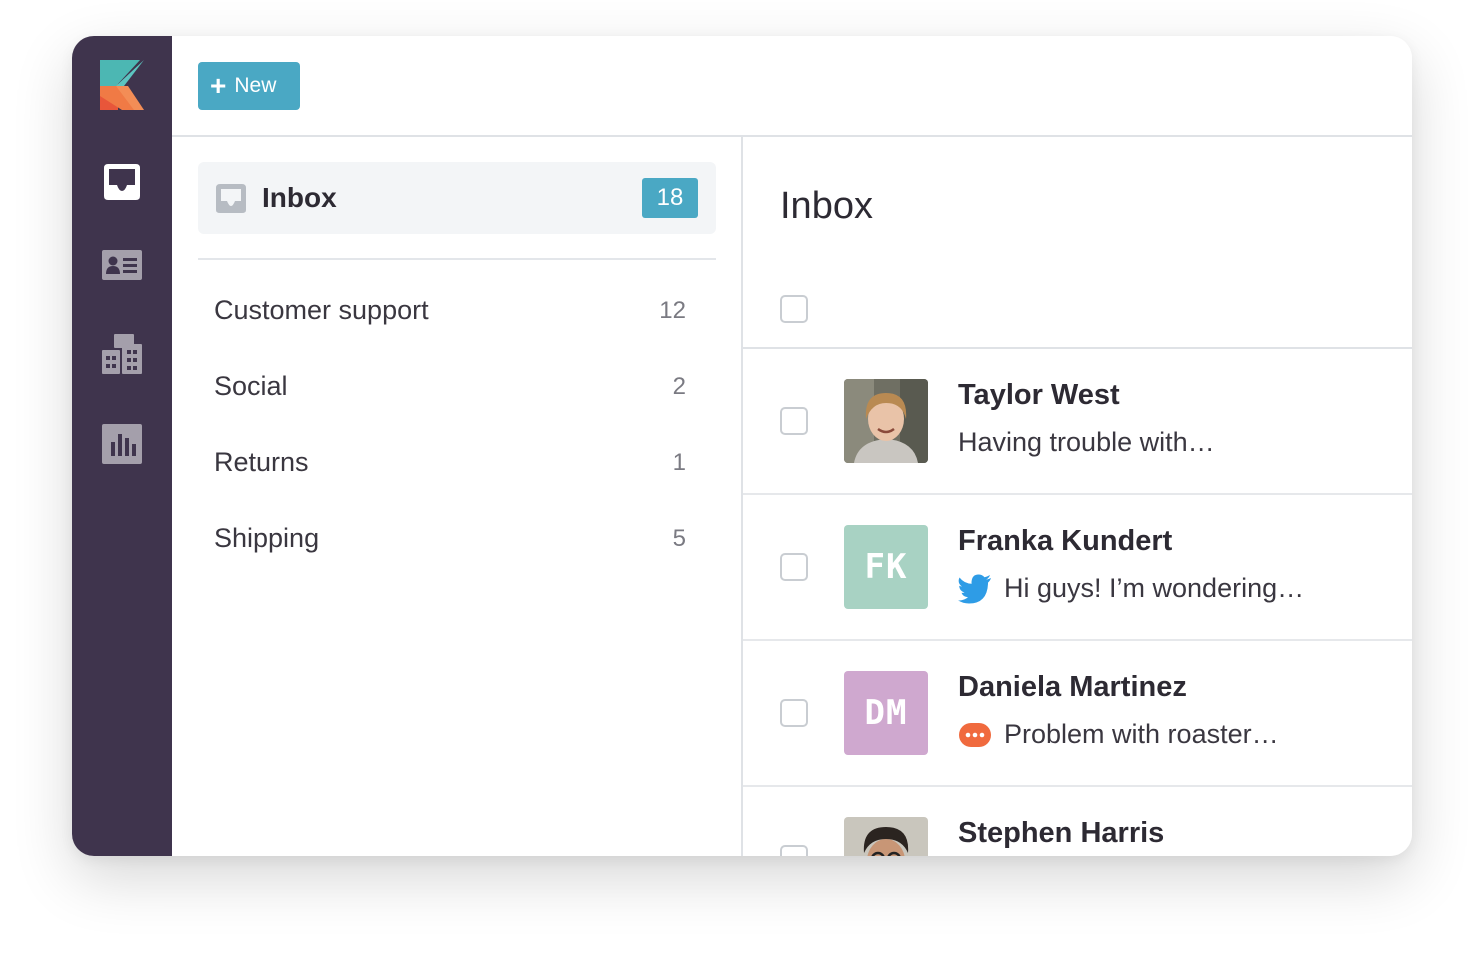 This screenshot has width=1484, height=964. I want to click on inbox-tray-icon, so click(231, 198).